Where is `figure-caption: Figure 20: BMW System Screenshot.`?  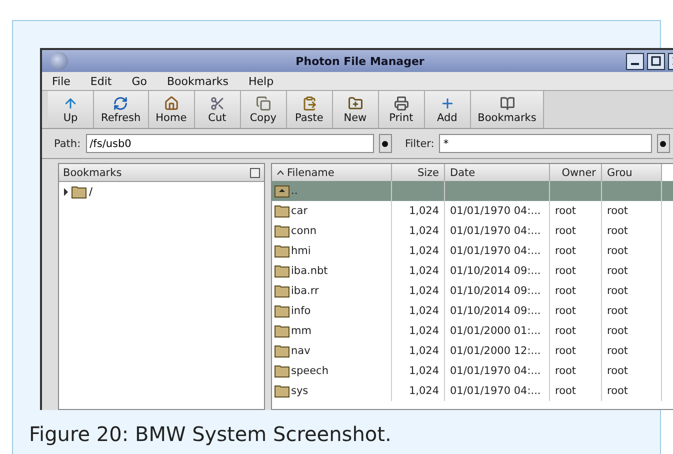 figure-caption: Figure 20: BMW System Screenshot. is located at coordinates (210, 434).